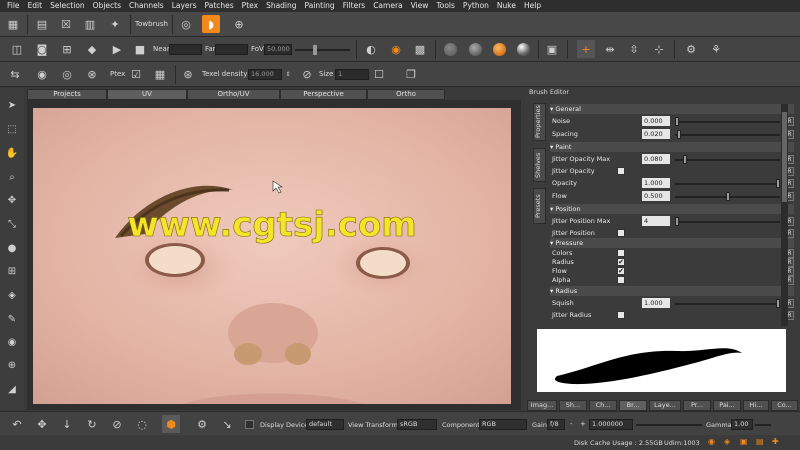  What do you see at coordinates (656, 221) in the screenshot?
I see `jitter-position-max-value: 4` at bounding box center [656, 221].